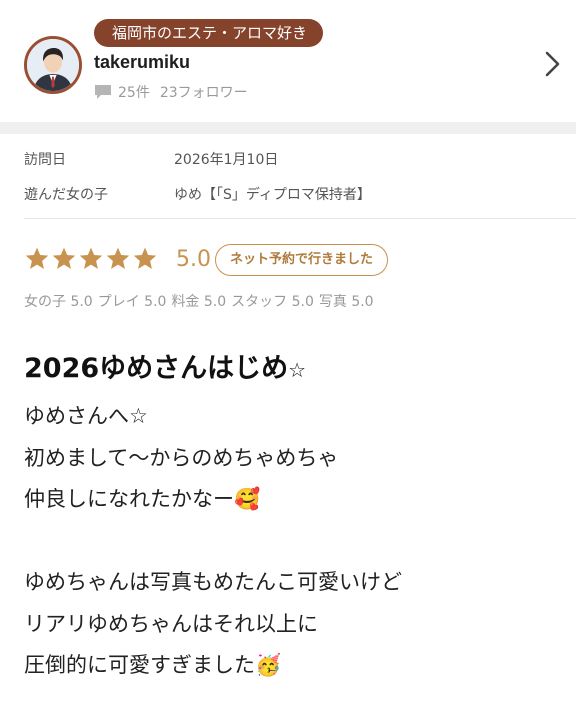 The image size is (576, 720). Describe the element at coordinates (300, 218) in the screenshot. I see `info-divider` at that location.